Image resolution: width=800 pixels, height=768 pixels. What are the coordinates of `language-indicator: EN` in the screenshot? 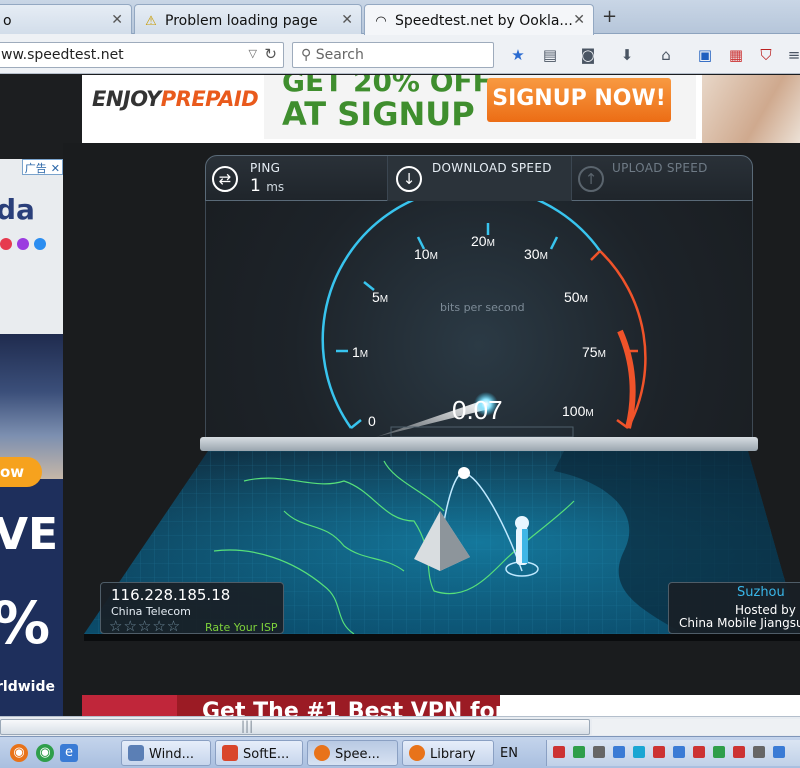 It's located at (509, 753).